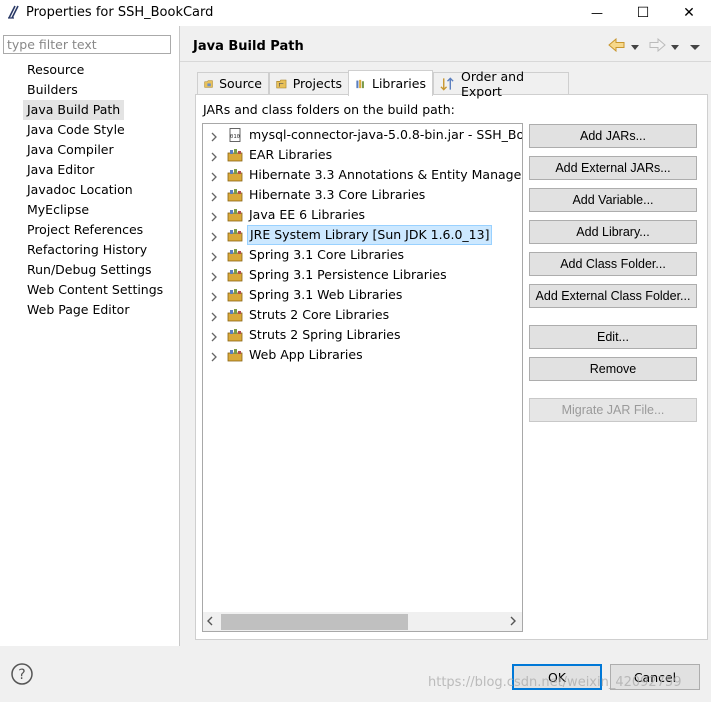 This screenshot has width=711, height=702. I want to click on tree-item: Hibernate 3.3 Core Libraries, so click(362, 195).